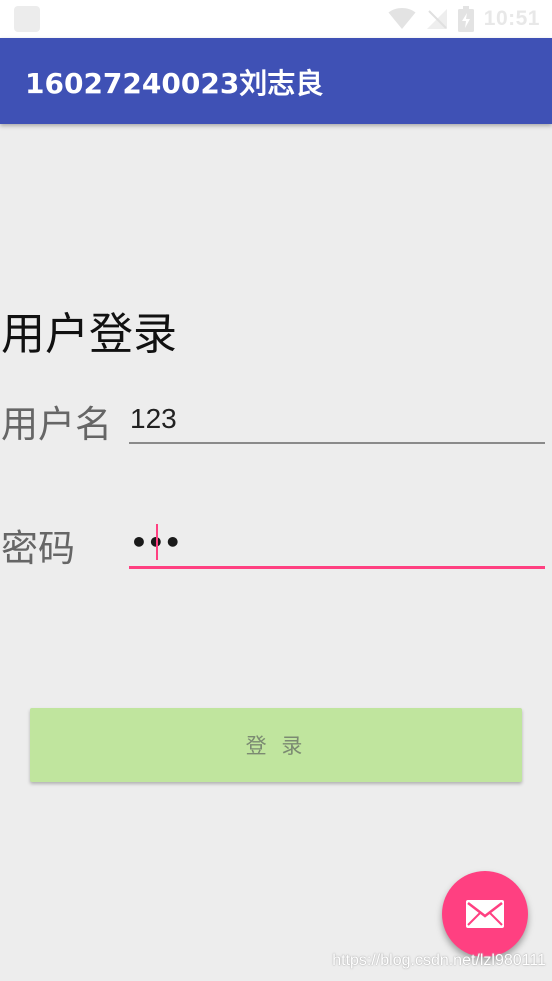  What do you see at coordinates (276, 745) in the screenshot?
I see `login-button: 登 录` at bounding box center [276, 745].